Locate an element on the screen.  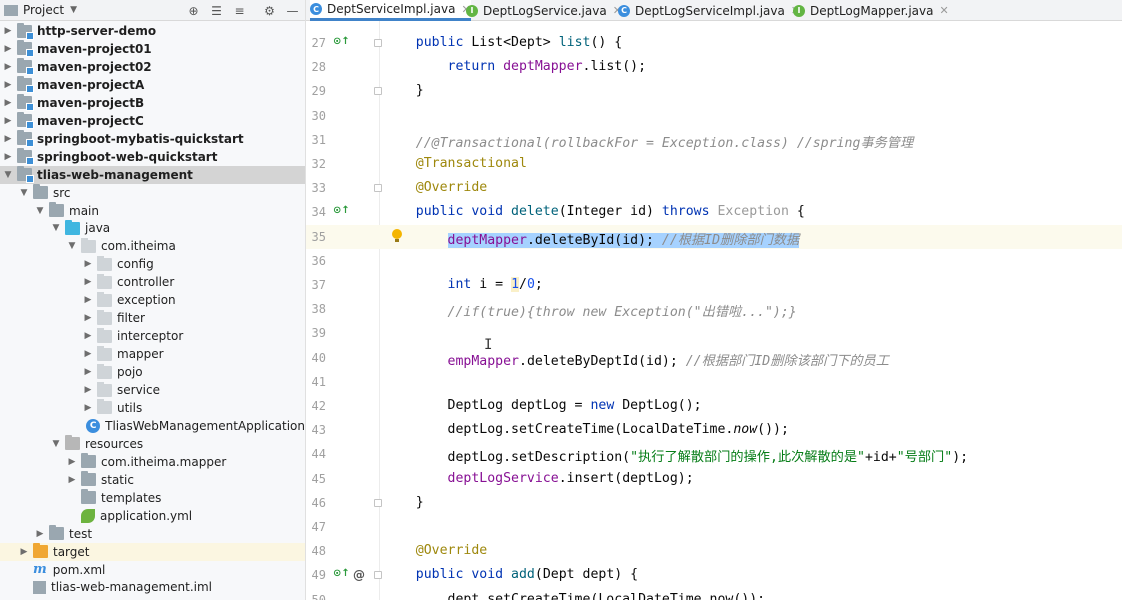
tree-item: ▶ maven-projectC is located at coordinates (152, 121).